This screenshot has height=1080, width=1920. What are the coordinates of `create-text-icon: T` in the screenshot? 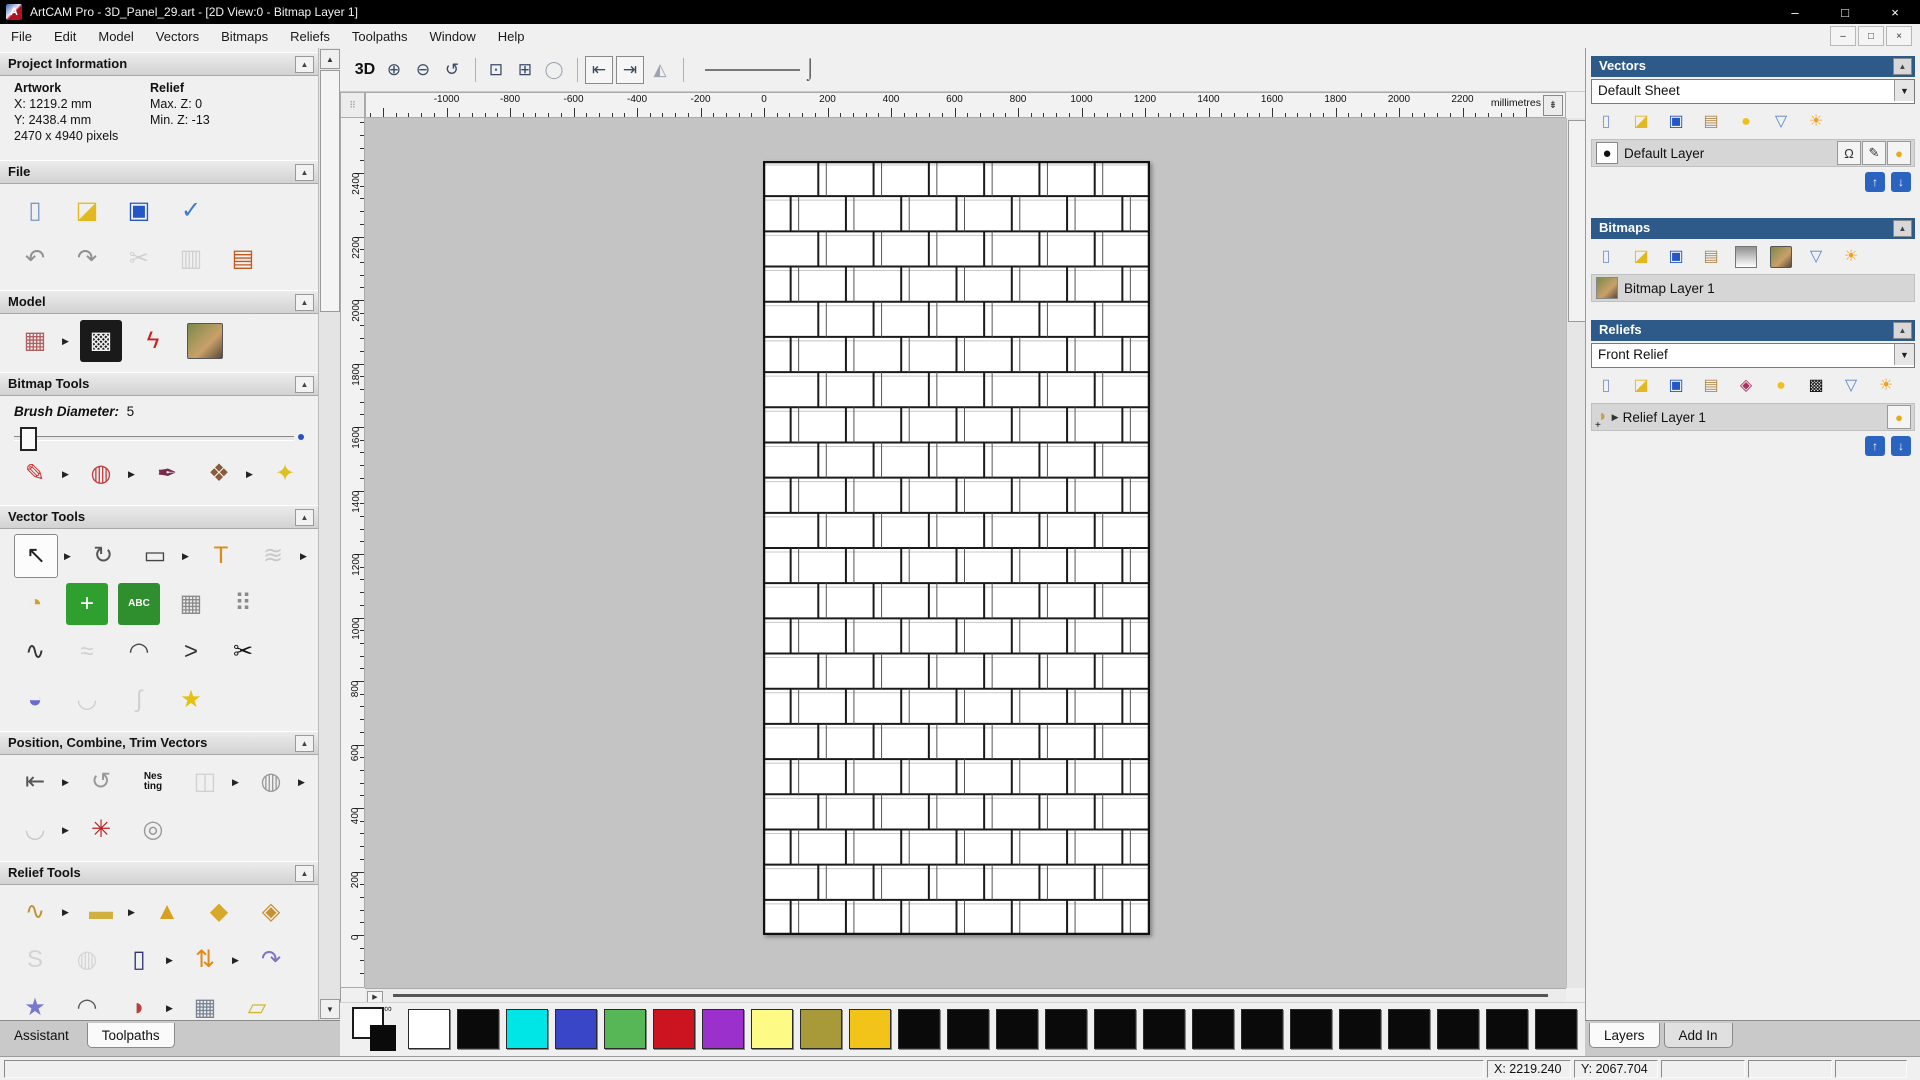 It's located at (221, 556).